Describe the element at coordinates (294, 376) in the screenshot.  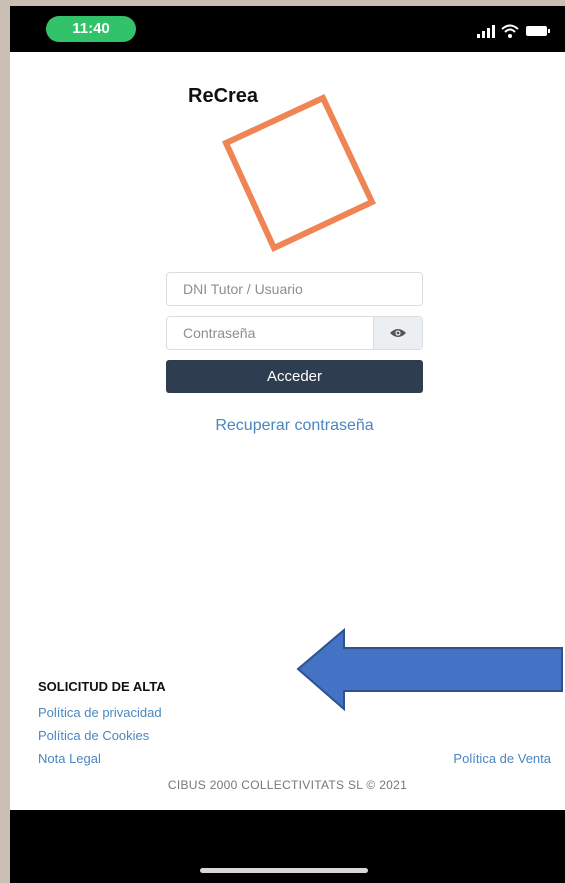
I see `login-button: Acceder` at that location.